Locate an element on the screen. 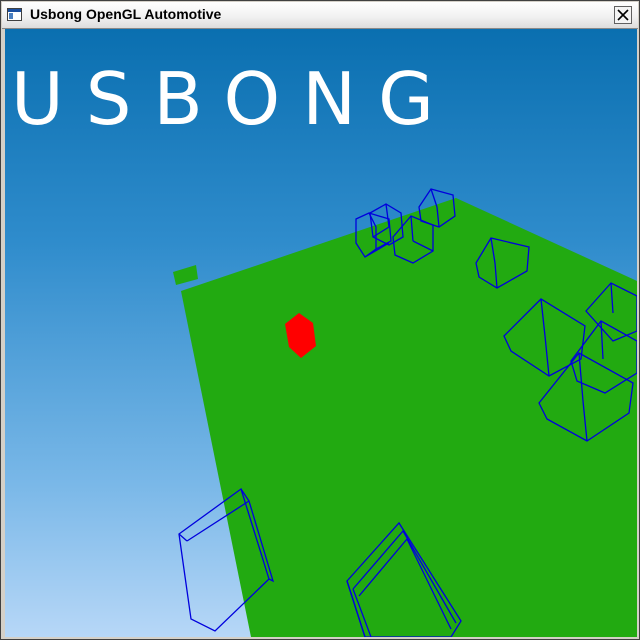 Image resolution: width=640 pixels, height=640 pixels. ground-marker is located at coordinates (185, 275).